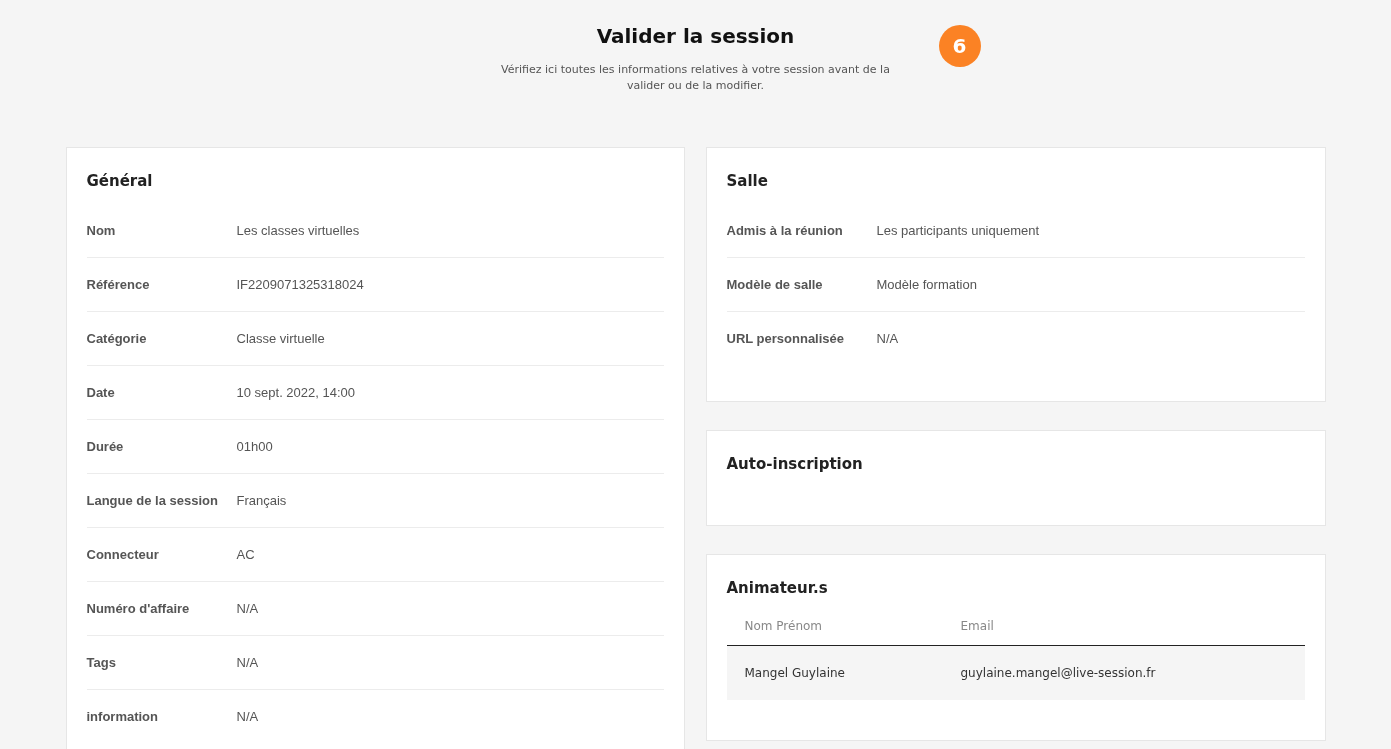 This screenshot has height=749, width=1391. What do you see at coordinates (120, 181) in the screenshot?
I see `card-title: Général` at bounding box center [120, 181].